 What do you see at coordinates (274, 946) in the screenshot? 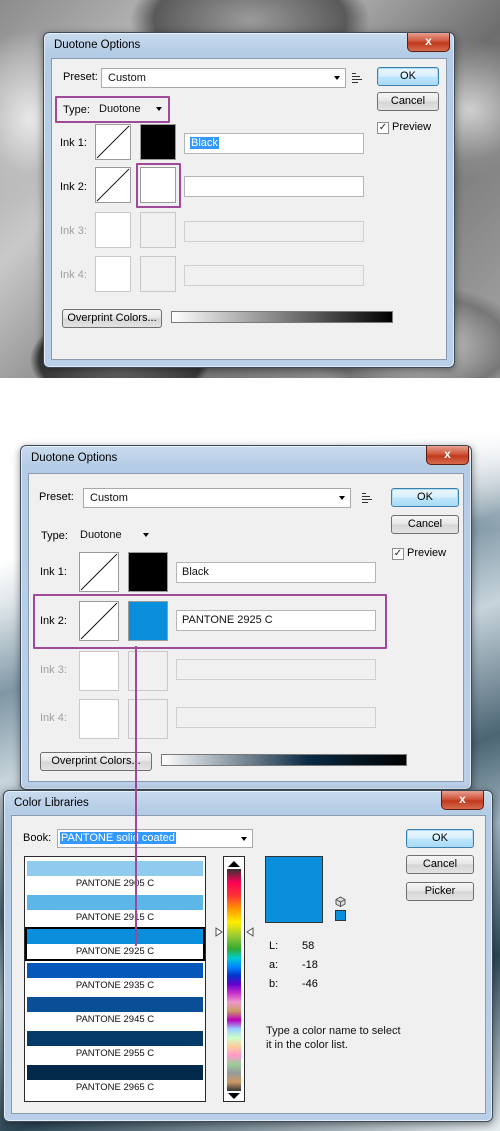
I see `lab-l-label: L:` at bounding box center [274, 946].